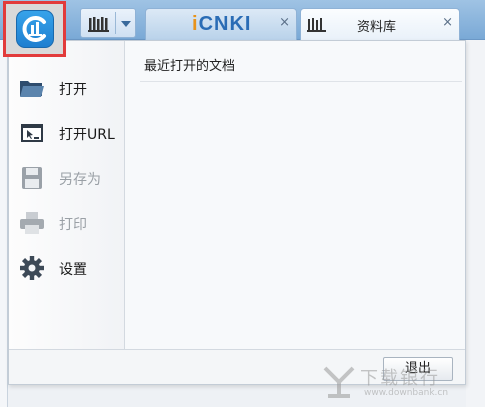 The image size is (485, 407). I want to click on library-menu-button, so click(108, 23).